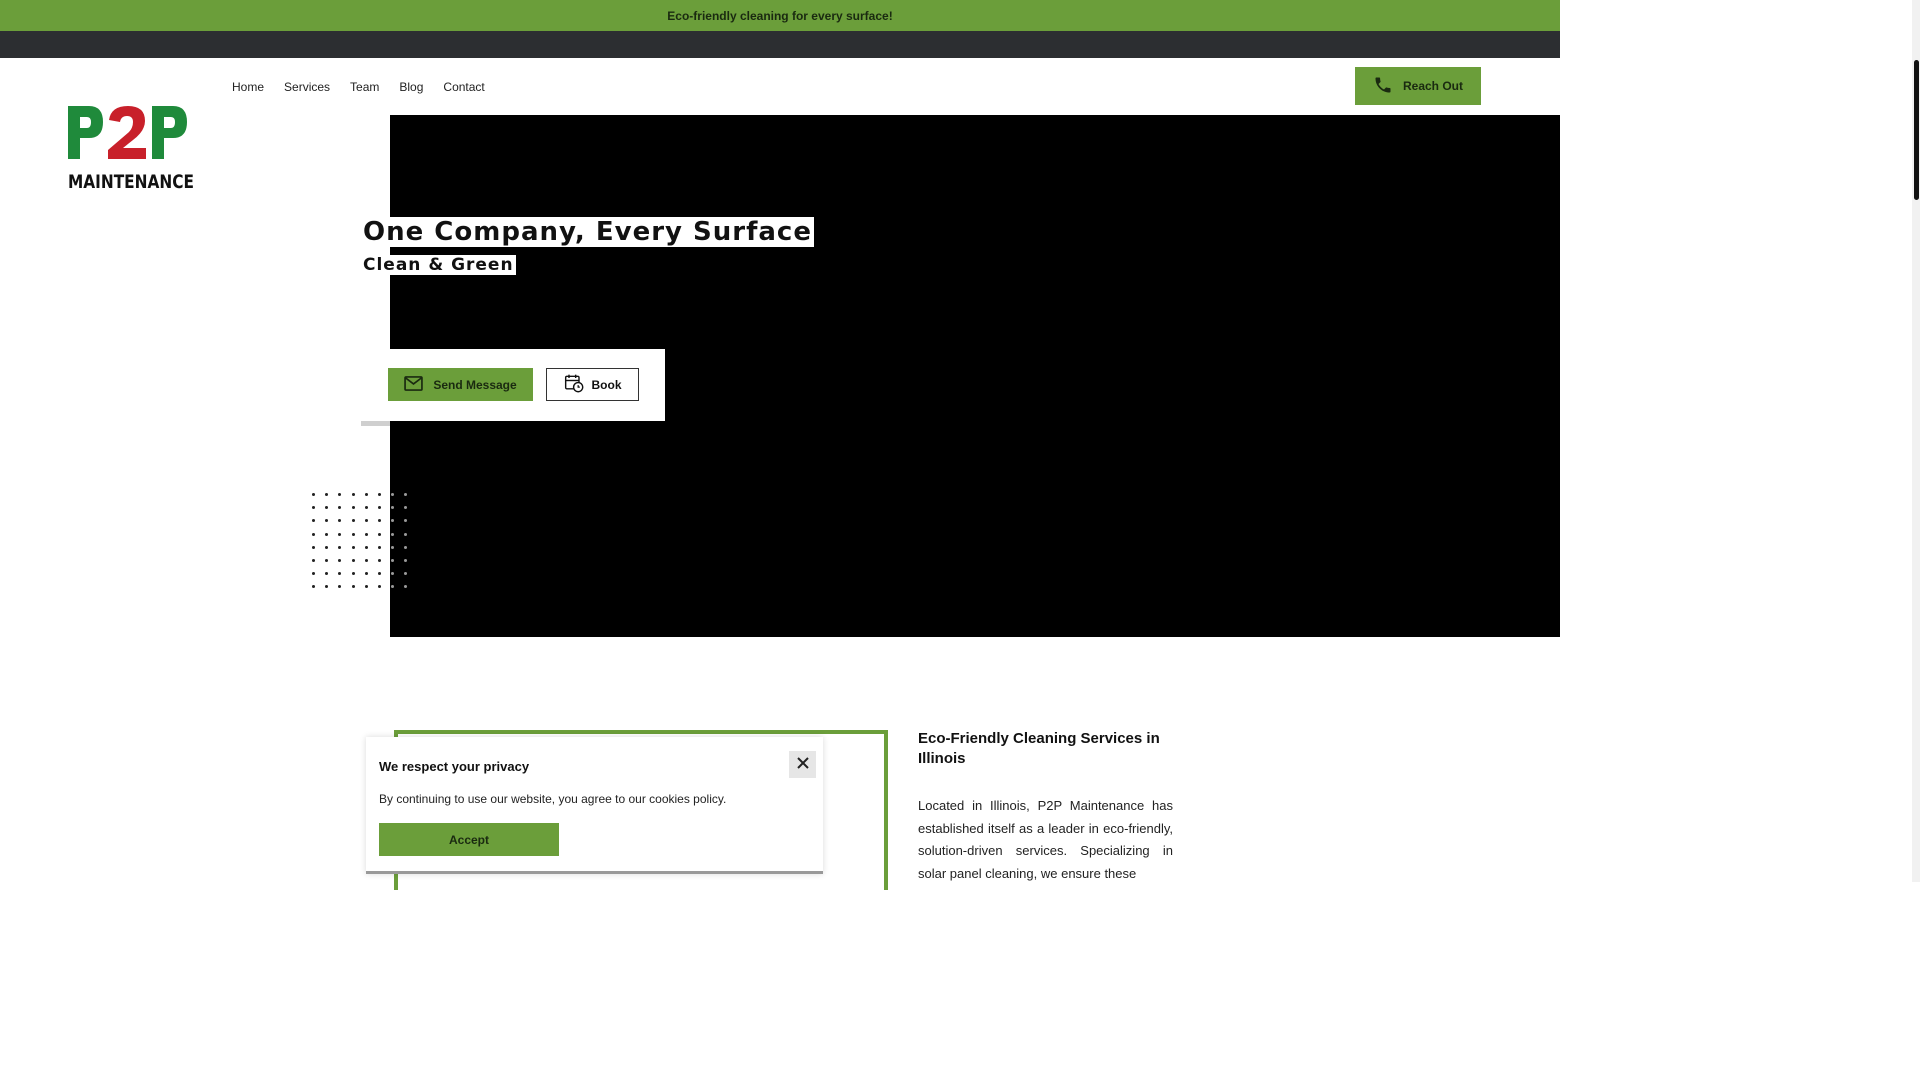 The width and height of the screenshot is (1920, 1080). I want to click on reach-out-label: Reach Out, so click(1432, 86).